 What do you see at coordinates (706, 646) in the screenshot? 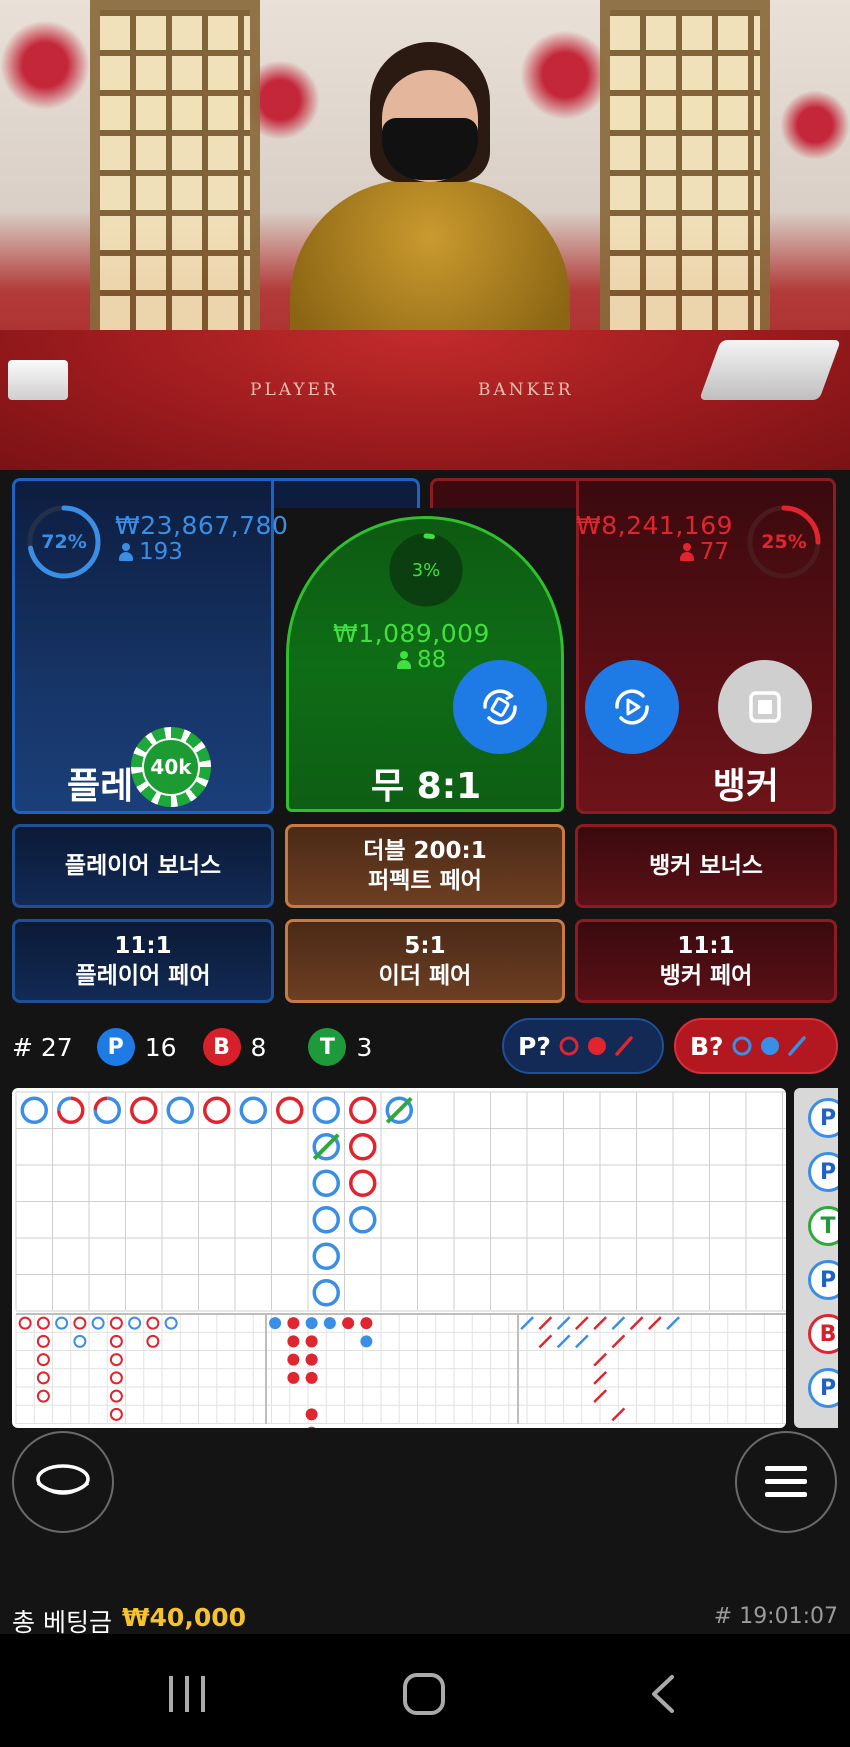
I see `banker-bet-area: ₩8,241,169 77 25% 뱅커` at bounding box center [706, 646].